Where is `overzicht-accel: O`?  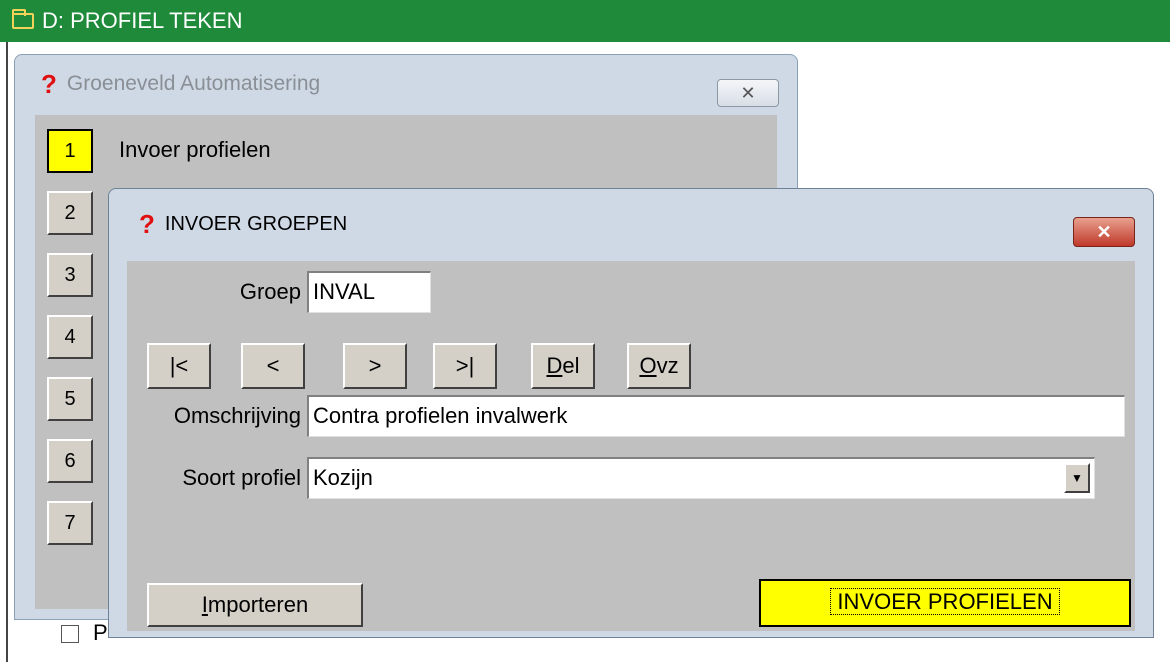
overzicht-accel: O is located at coordinates (648, 365).